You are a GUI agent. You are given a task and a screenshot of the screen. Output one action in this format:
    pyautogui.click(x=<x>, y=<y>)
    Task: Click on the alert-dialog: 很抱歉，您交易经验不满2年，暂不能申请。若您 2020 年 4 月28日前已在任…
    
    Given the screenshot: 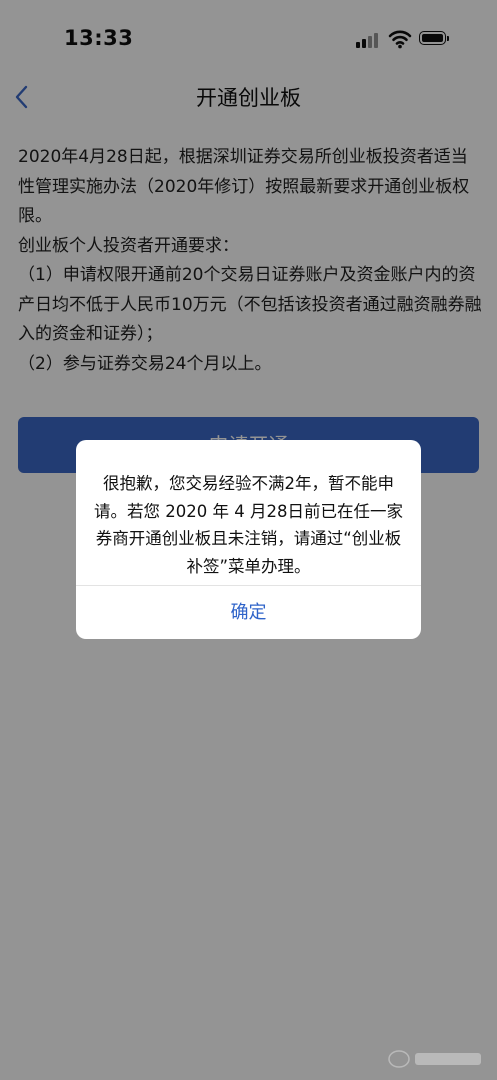 What is the action you would take?
    pyautogui.click(x=248, y=539)
    